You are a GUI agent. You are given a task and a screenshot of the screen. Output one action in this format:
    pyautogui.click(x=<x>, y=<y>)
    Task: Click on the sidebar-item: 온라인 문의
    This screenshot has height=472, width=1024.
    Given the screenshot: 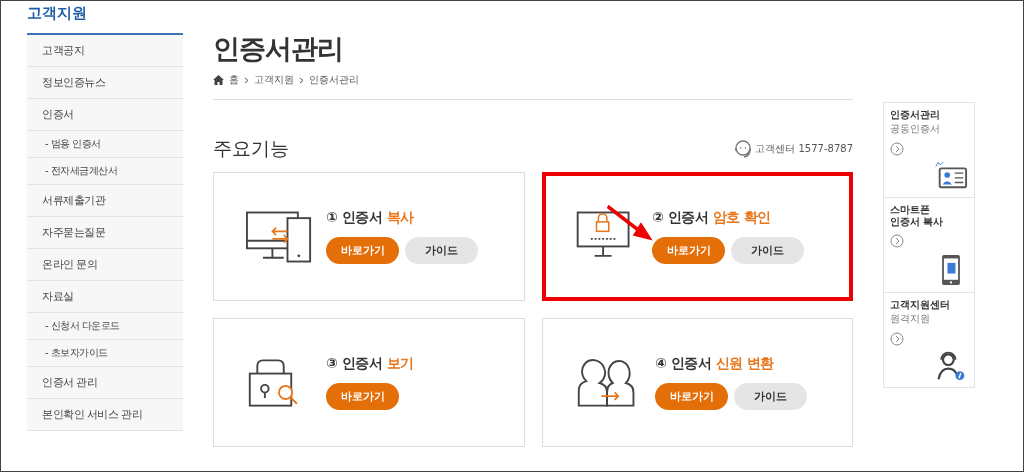 What is the action you would take?
    pyautogui.click(x=105, y=265)
    